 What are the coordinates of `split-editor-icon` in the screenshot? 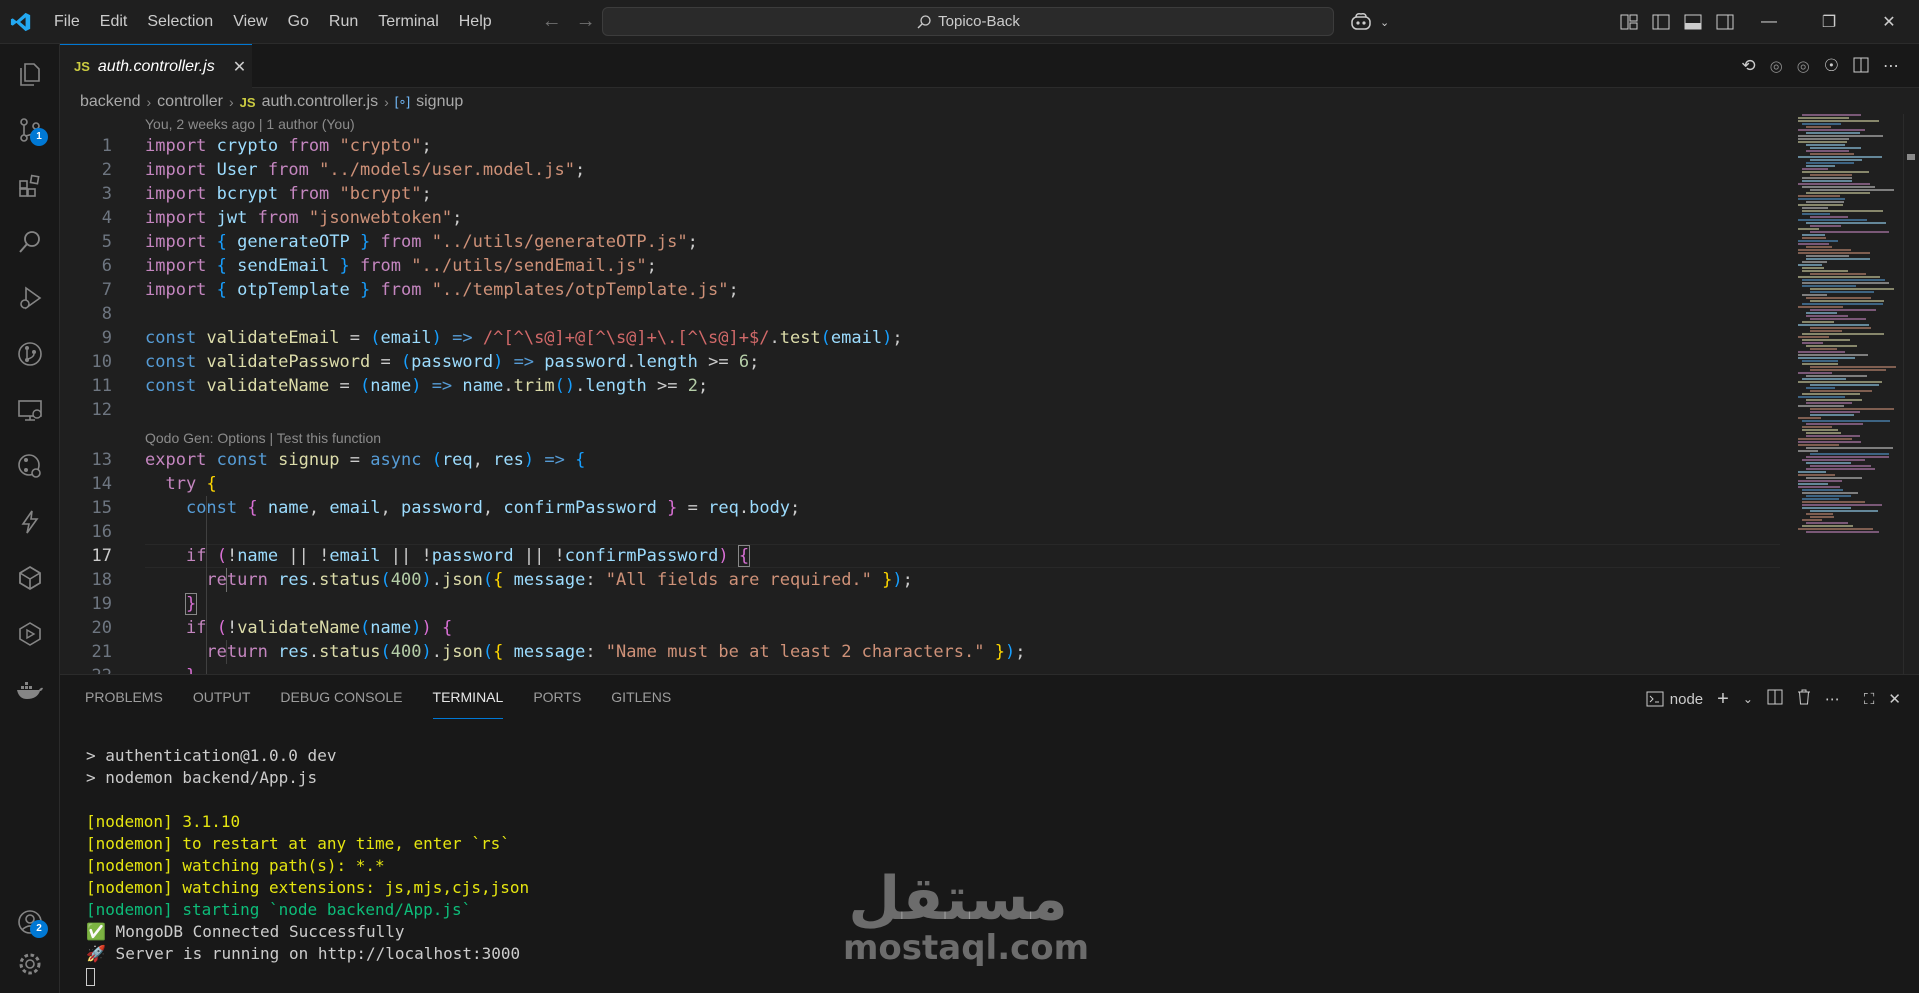 It's located at (1861, 66).